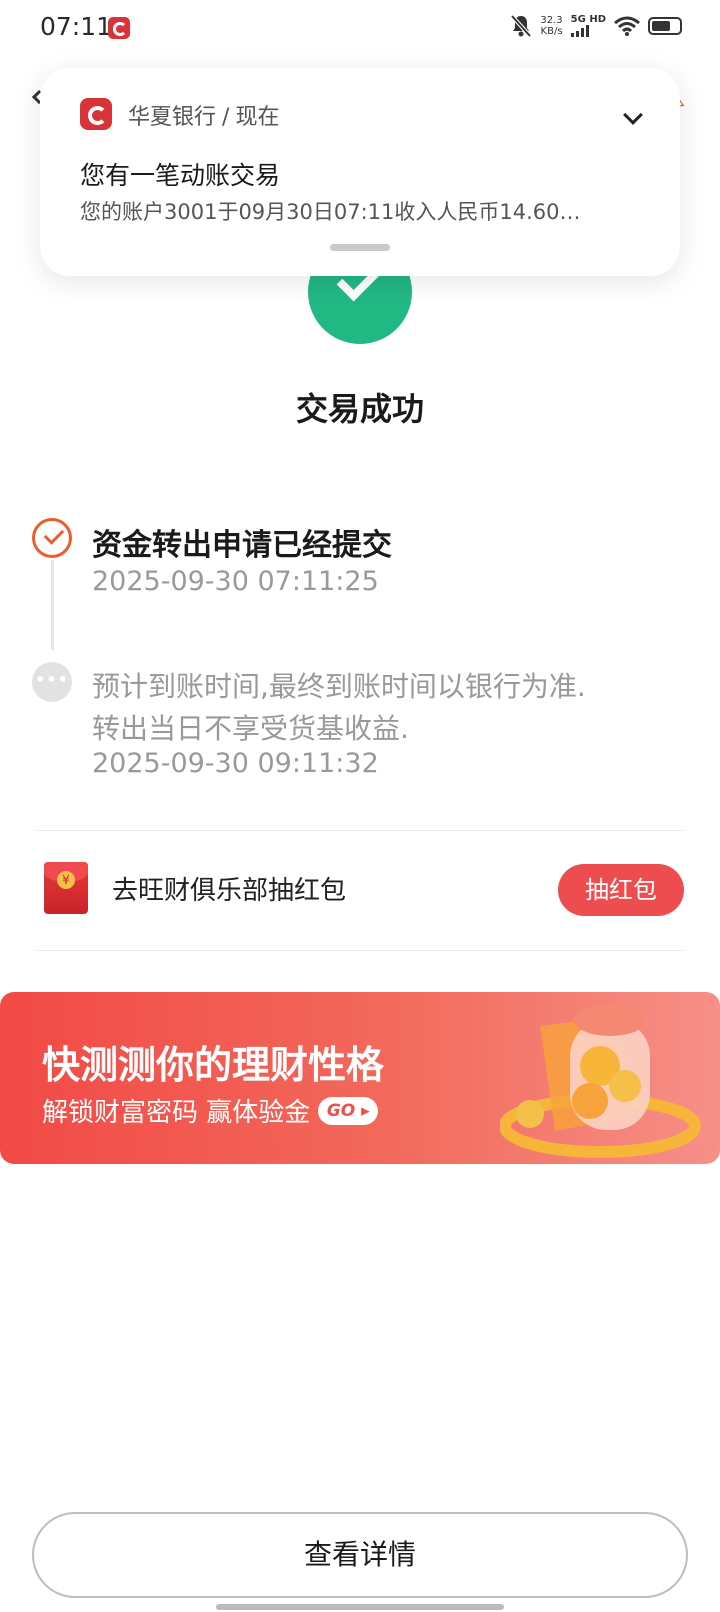 Image resolution: width=720 pixels, height=1612 pixels. Describe the element at coordinates (360, 890) in the screenshot. I see `red-packet-row: 去旺财俱乐部抽红包 抽红包` at that location.